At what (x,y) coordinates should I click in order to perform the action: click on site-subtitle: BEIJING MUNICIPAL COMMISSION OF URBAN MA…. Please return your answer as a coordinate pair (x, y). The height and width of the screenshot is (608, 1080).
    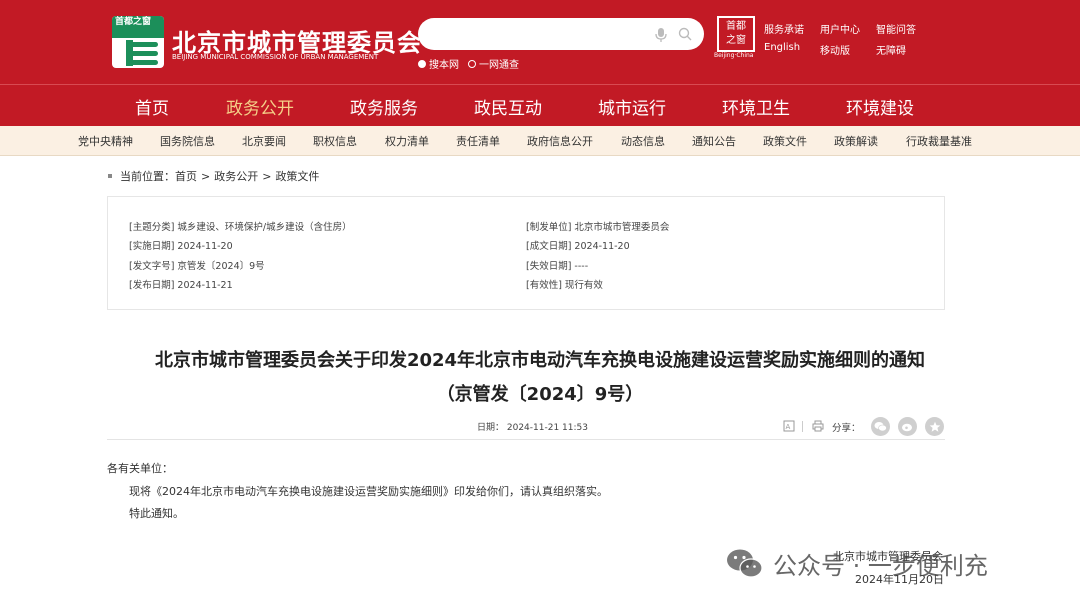
    Looking at the image, I should click on (275, 57).